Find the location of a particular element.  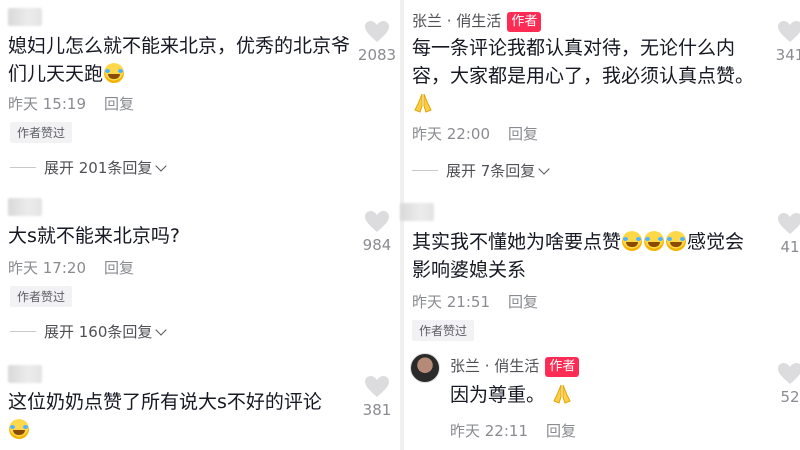

comment-text: 每一条评论我都认真对待，无论什么内容，大家都是用心了，我必须认真点赞。 is located at coordinates (586, 76).